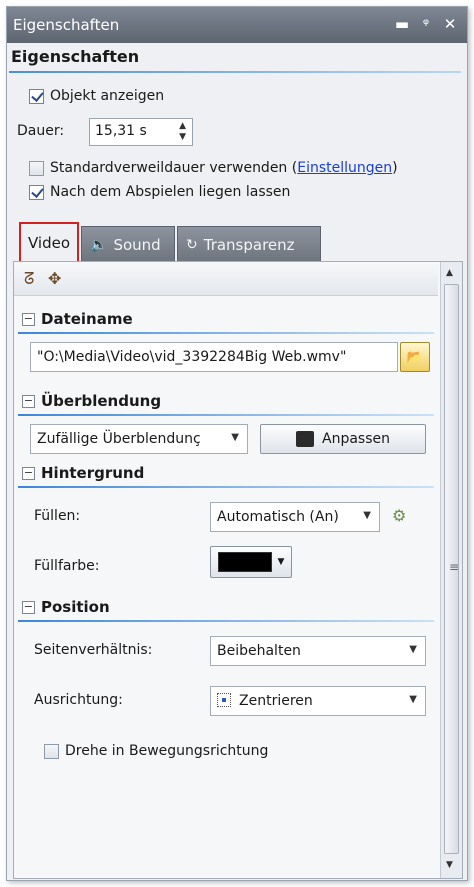 The image size is (474, 887). I want to click on section-dateiname-header: − Dateiname, so click(77, 319).